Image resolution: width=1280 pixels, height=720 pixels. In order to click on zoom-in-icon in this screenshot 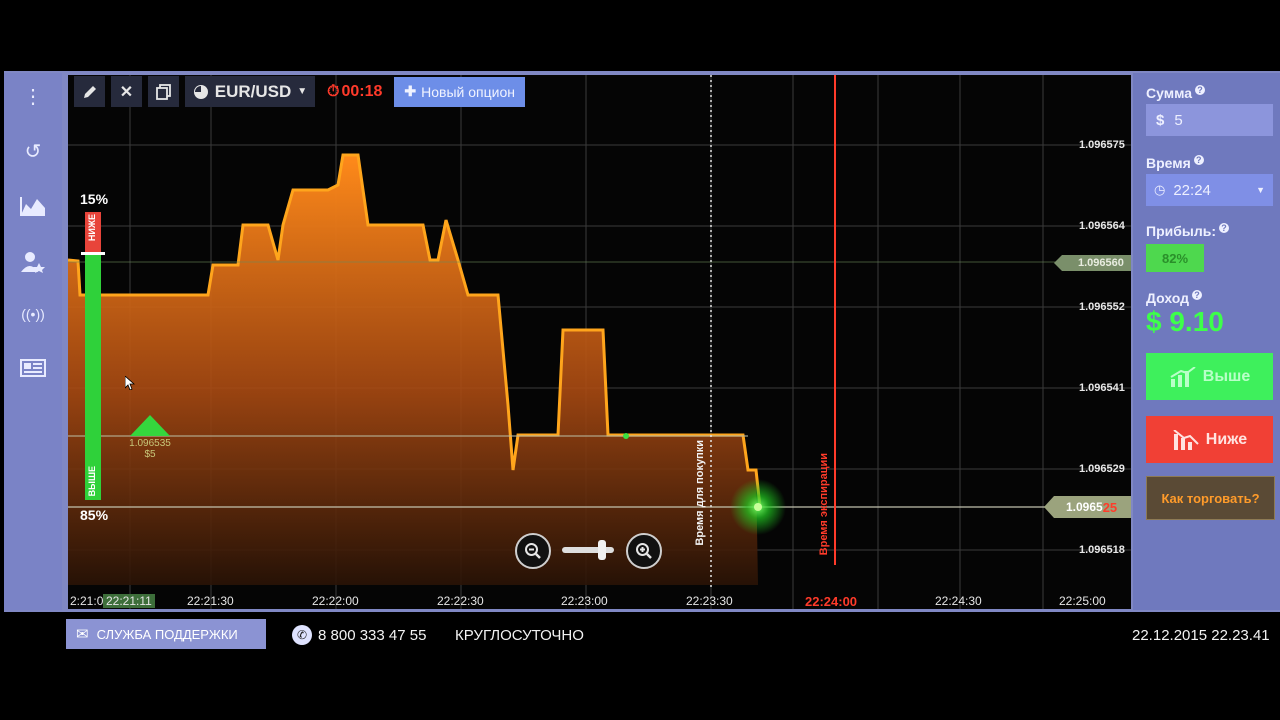, I will do `click(644, 551)`.